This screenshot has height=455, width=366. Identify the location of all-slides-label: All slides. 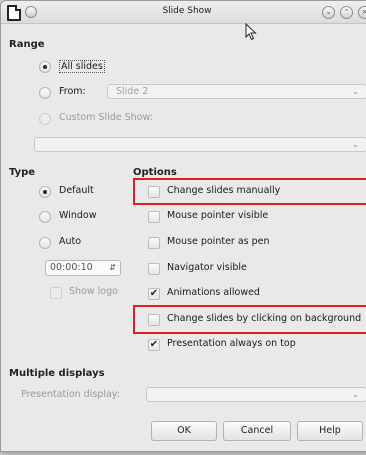
(82, 66).